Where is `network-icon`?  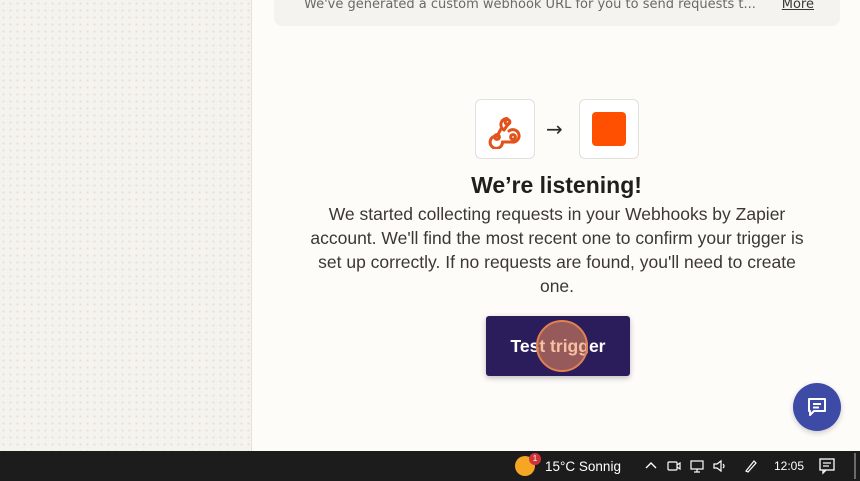
network-icon is located at coordinates (697, 466).